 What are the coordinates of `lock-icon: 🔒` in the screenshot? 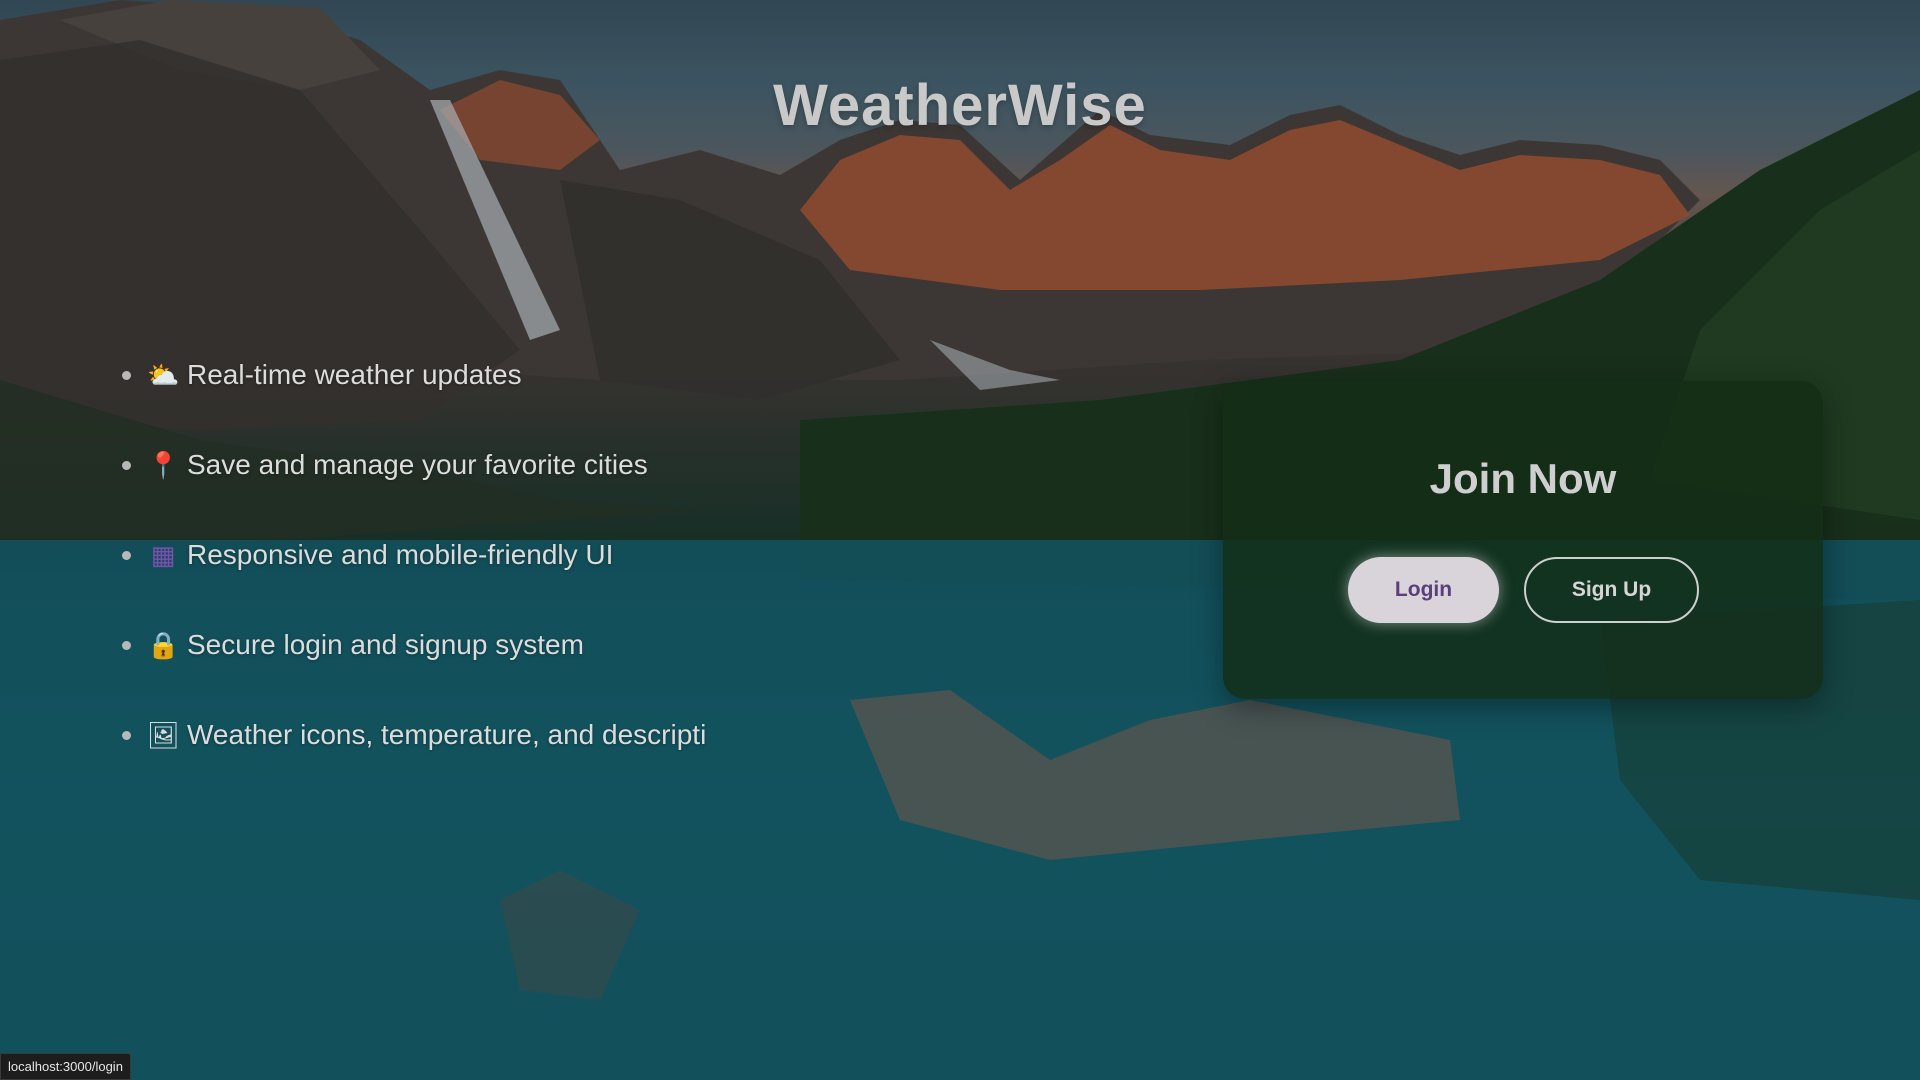 It's located at (163, 644).